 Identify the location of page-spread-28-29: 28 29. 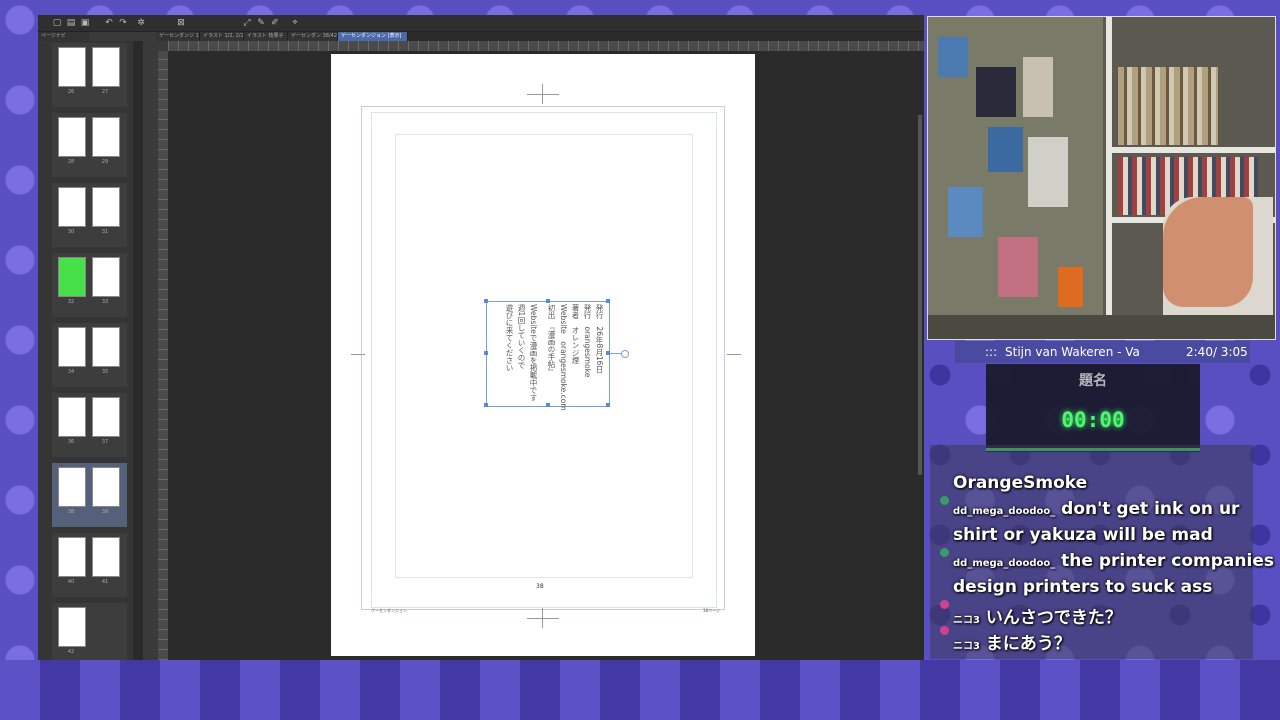
(89, 145).